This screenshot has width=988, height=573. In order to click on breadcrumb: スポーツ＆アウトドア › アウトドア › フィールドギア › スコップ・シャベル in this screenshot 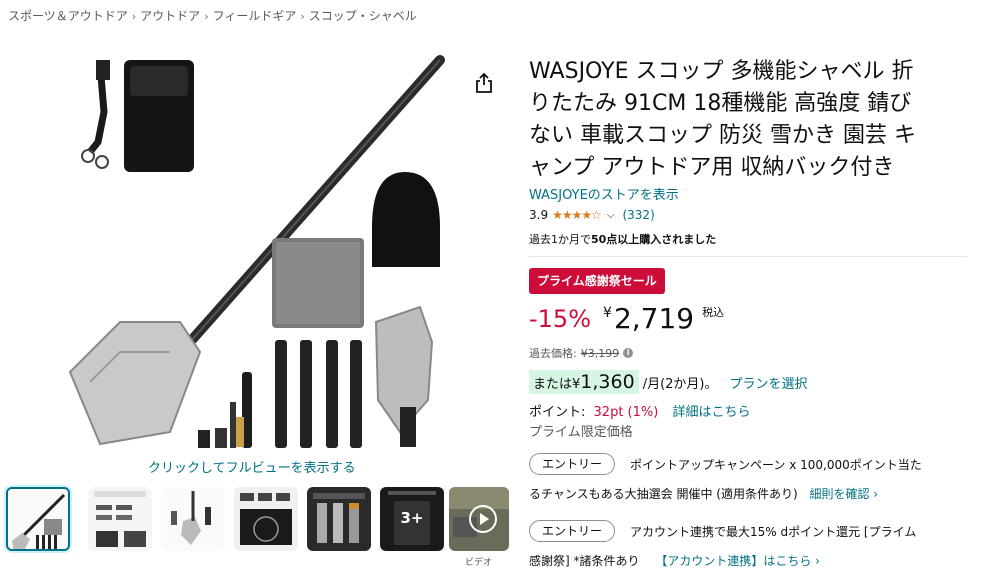, I will do `click(212, 15)`.